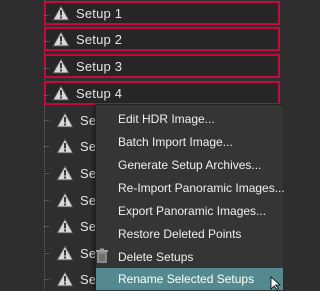 Image resolution: width=320 pixels, height=291 pixels. Describe the element at coordinates (162, 93) in the screenshot. I see `setup-tree-item: Setup 4` at that location.